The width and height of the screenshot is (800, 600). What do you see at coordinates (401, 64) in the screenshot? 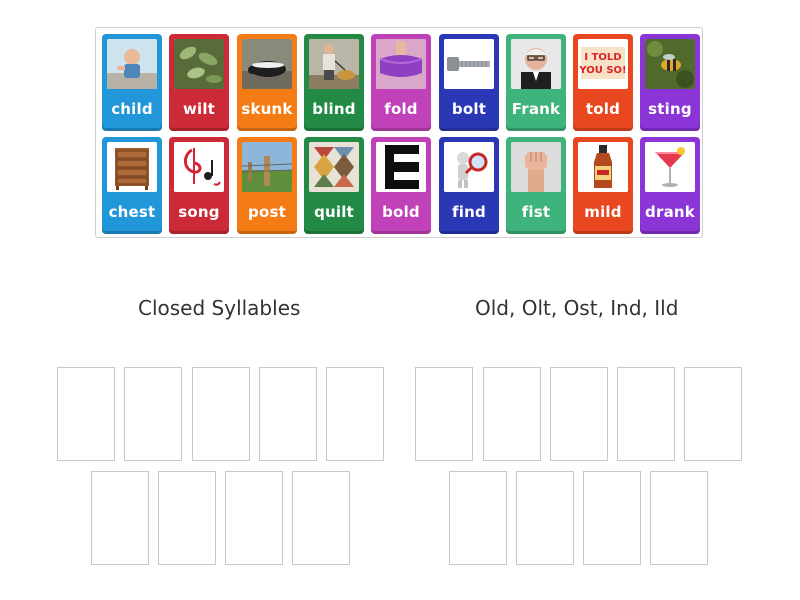
I see `folded-cloth-photo-icon` at bounding box center [401, 64].